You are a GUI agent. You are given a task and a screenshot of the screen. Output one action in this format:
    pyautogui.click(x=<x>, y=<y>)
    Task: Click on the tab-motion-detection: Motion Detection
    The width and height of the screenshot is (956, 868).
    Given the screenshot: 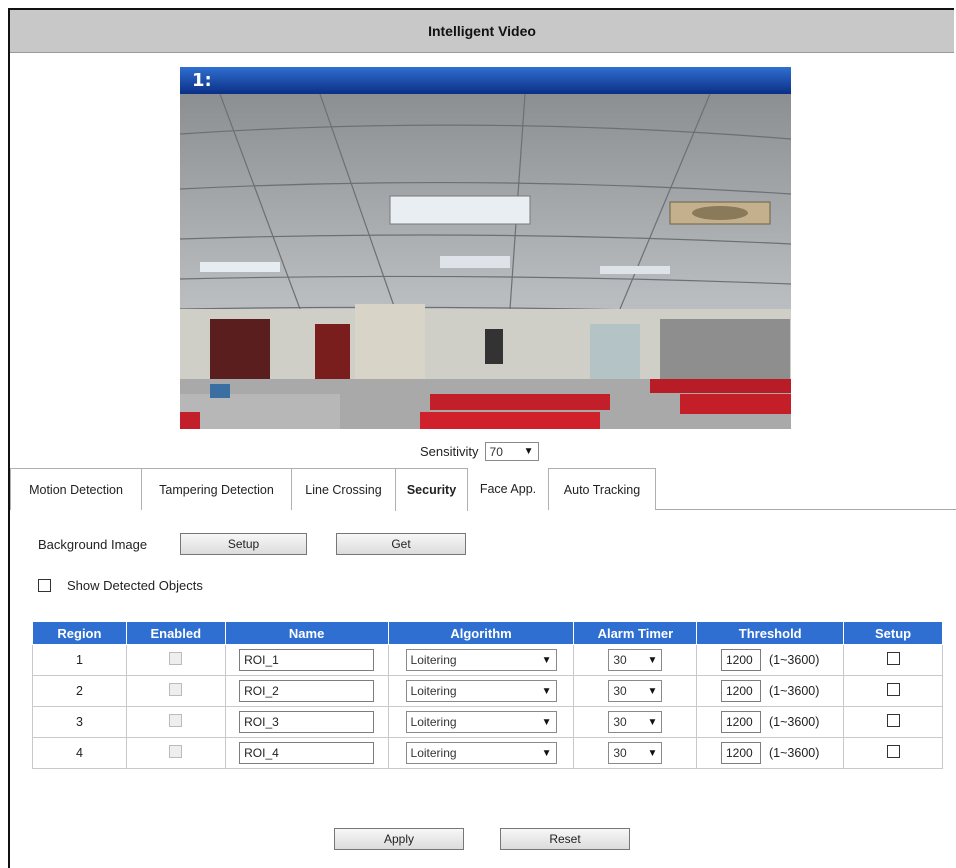 What is the action you would take?
    pyautogui.click(x=76, y=489)
    